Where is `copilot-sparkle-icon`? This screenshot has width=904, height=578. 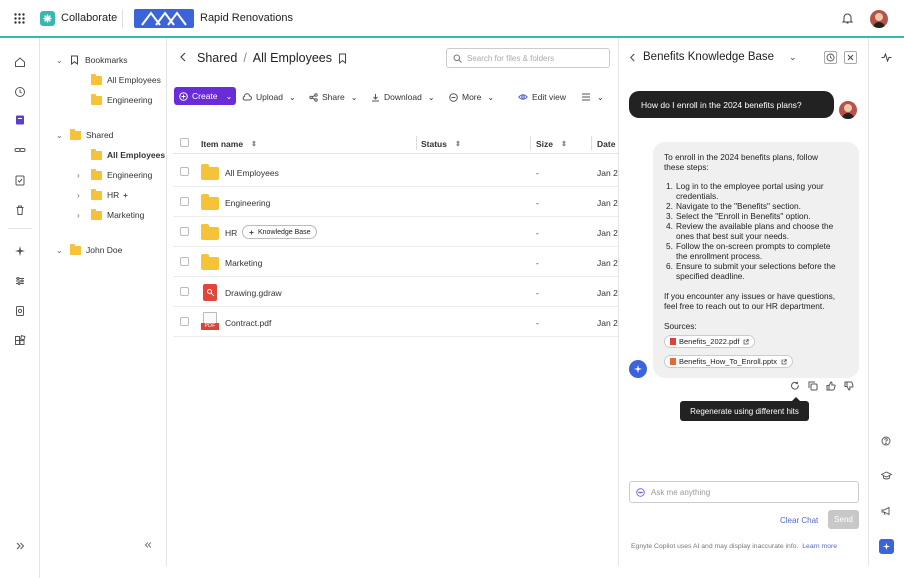 copilot-sparkle-icon is located at coordinates (20, 251).